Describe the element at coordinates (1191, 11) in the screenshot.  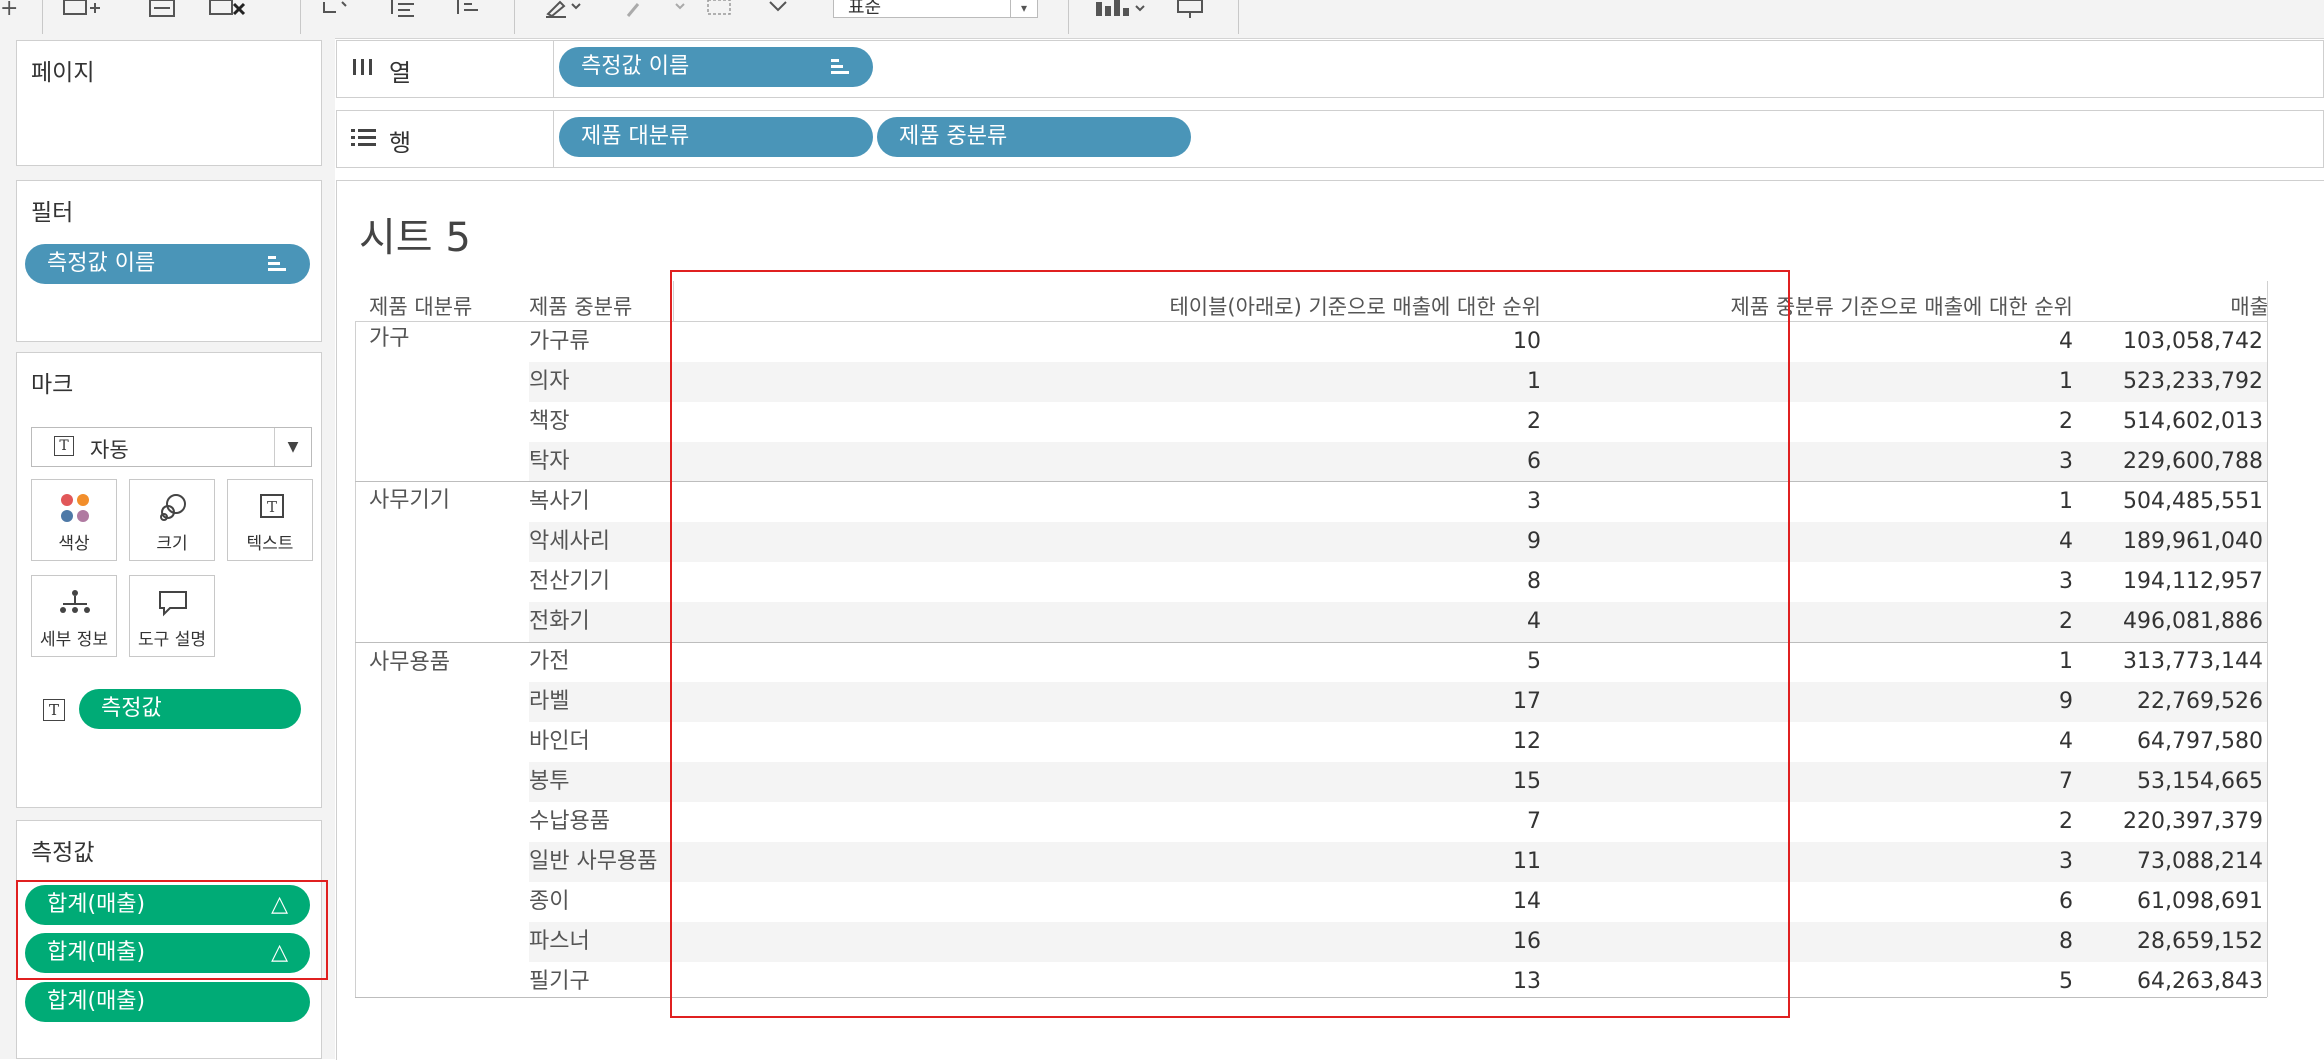
I see `presentation-icon` at that location.